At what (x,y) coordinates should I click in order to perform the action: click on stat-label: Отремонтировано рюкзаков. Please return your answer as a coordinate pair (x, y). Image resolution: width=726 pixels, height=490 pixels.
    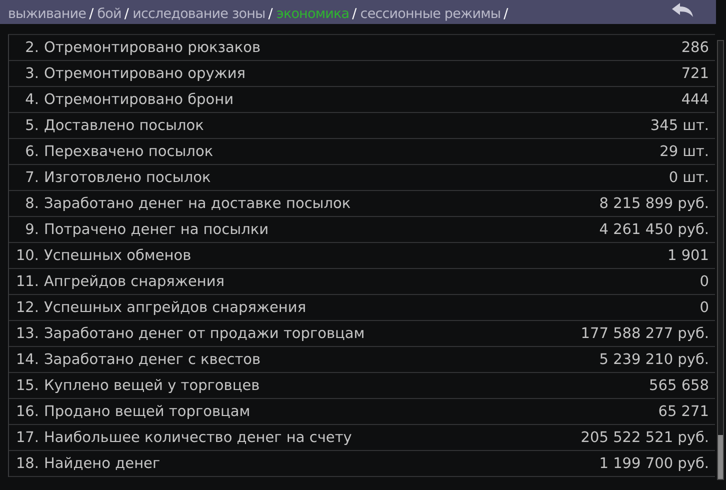
    Looking at the image, I should click on (152, 48).